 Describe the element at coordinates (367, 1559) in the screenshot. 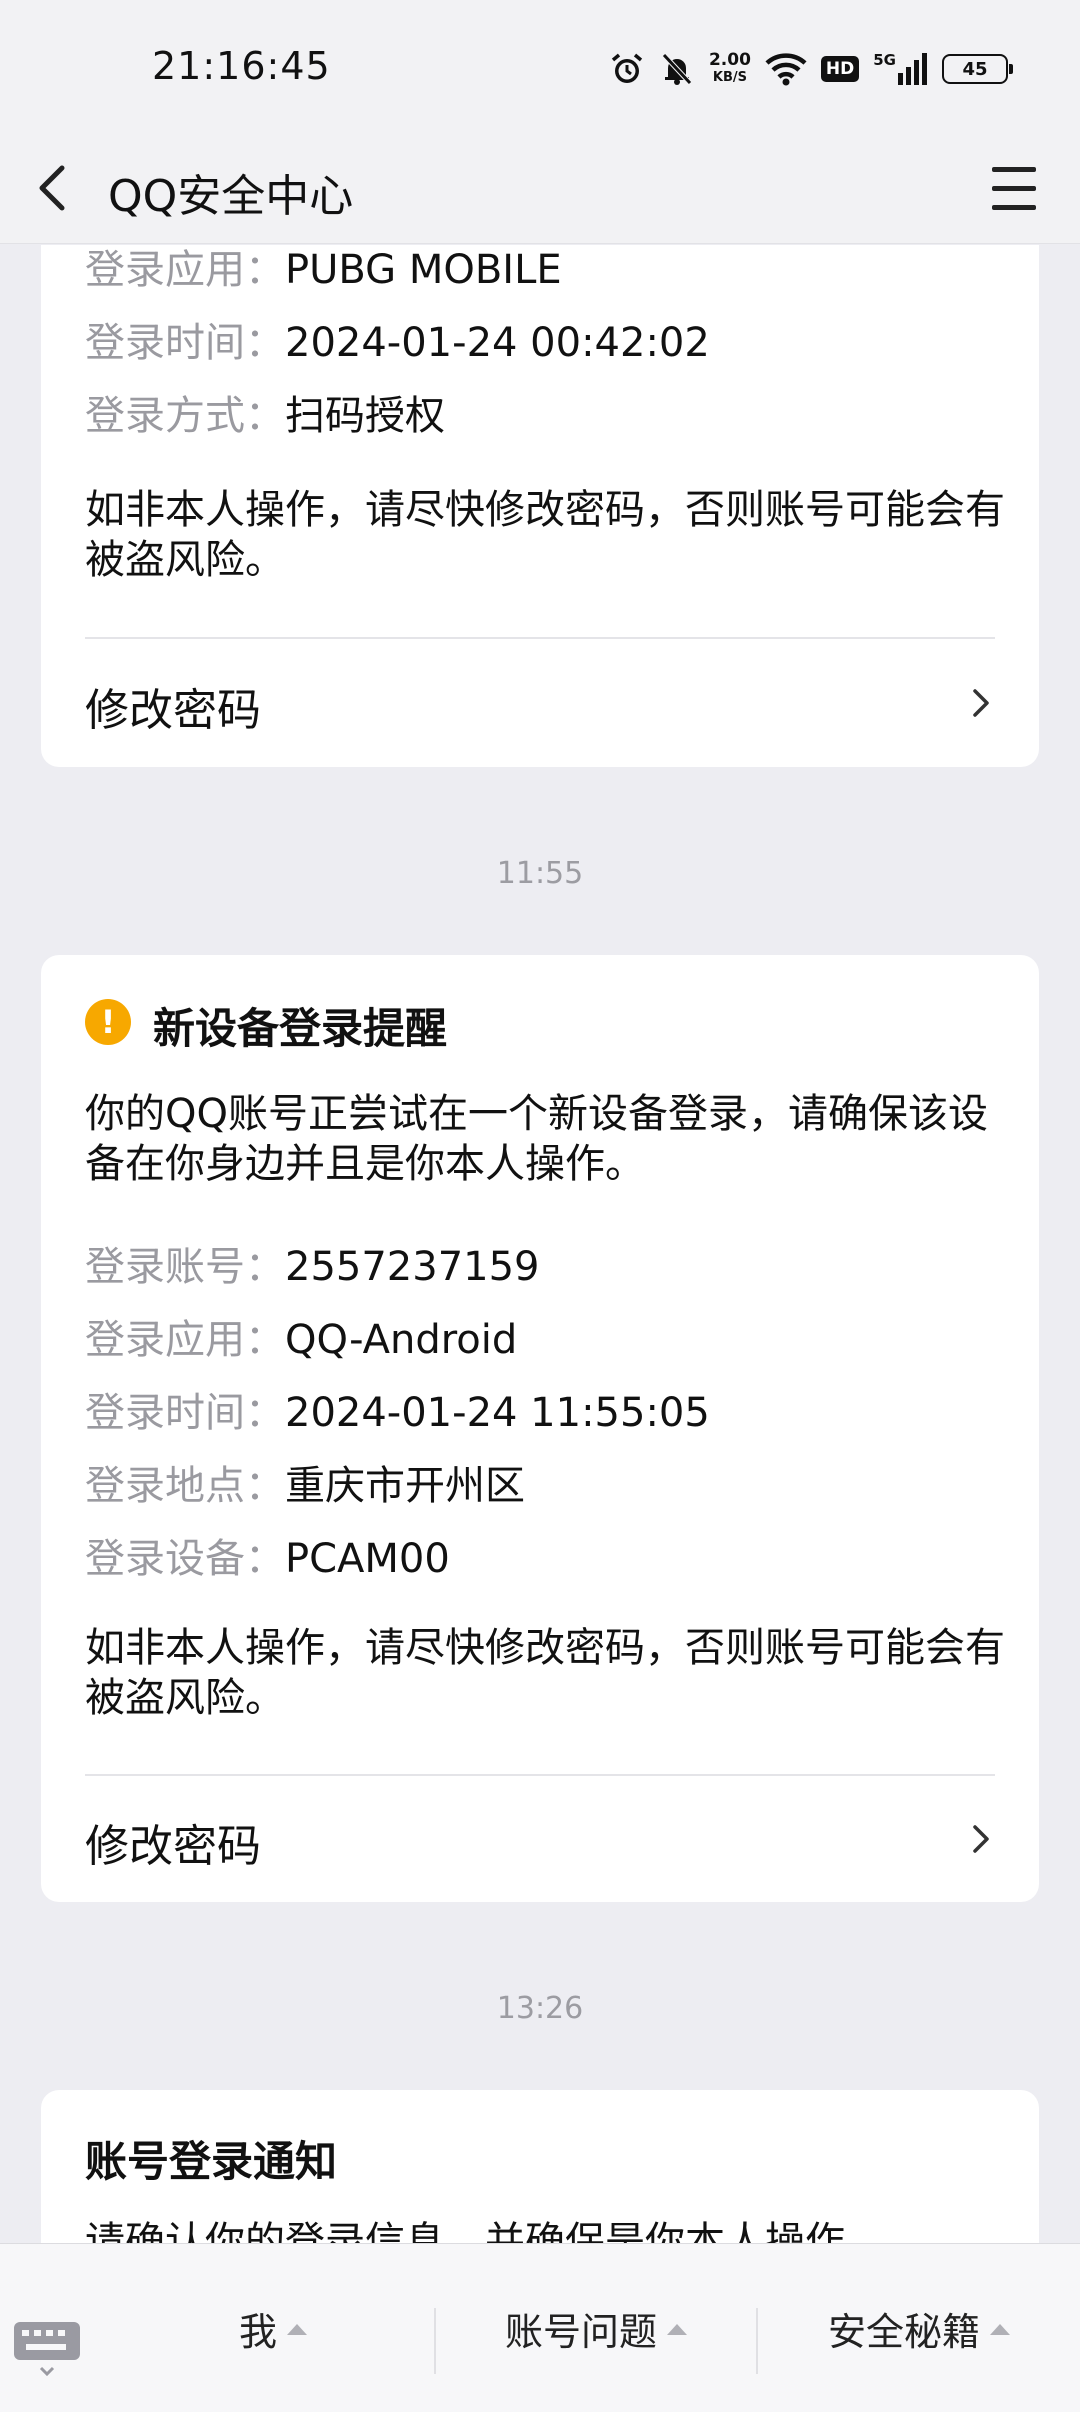

I see `detail-value: PCAM00` at that location.